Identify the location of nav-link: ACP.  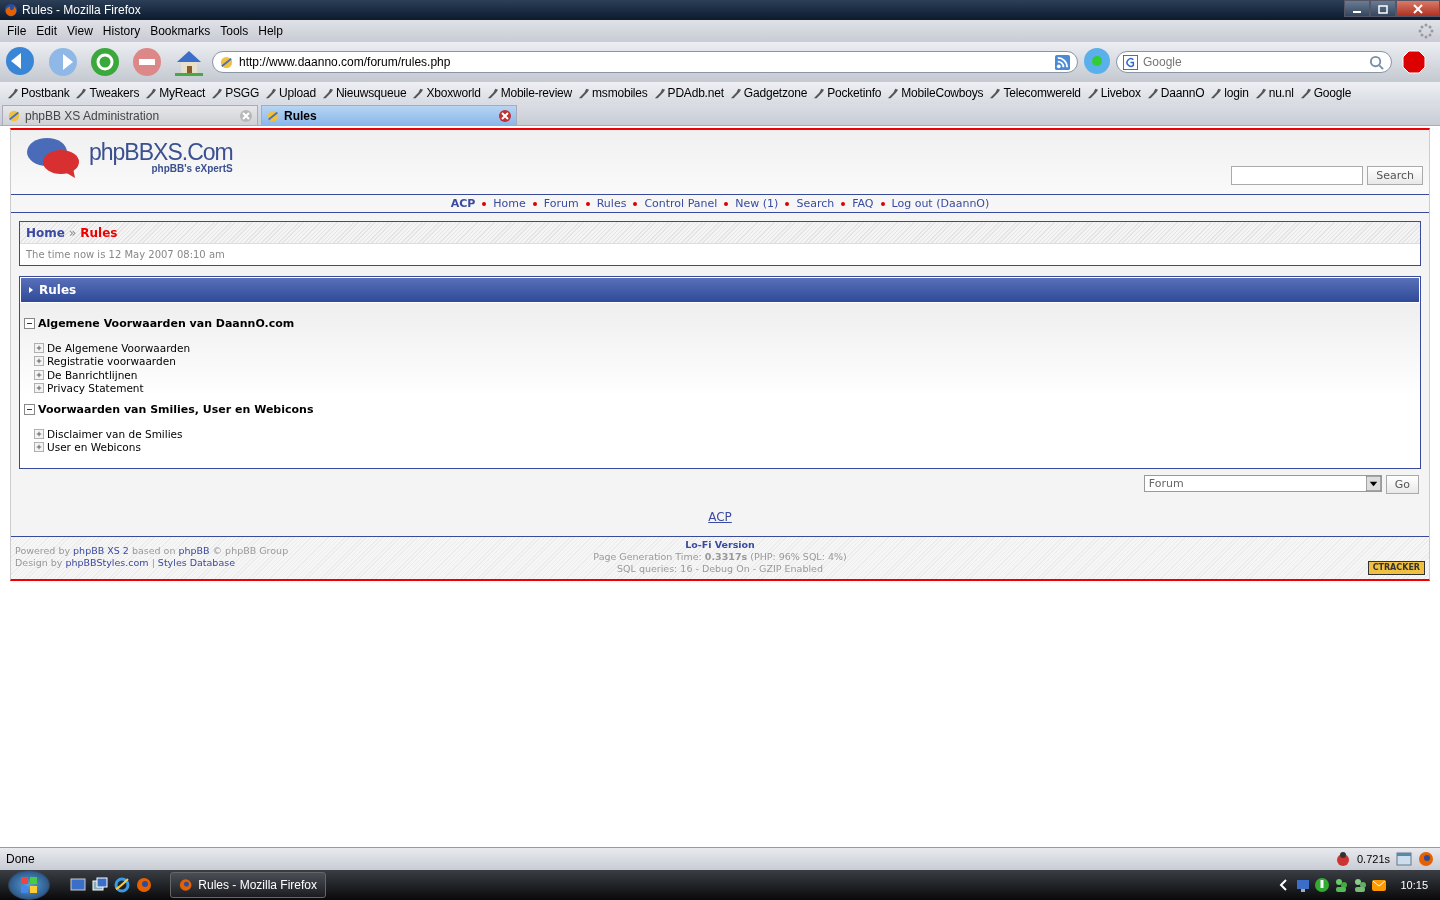
(463, 203).